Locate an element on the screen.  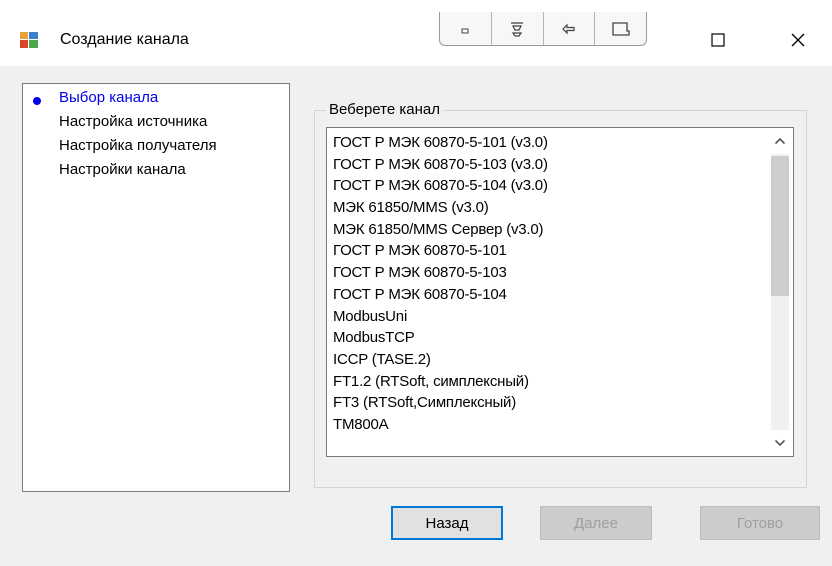
maximize-button is located at coordinates (718, 40).